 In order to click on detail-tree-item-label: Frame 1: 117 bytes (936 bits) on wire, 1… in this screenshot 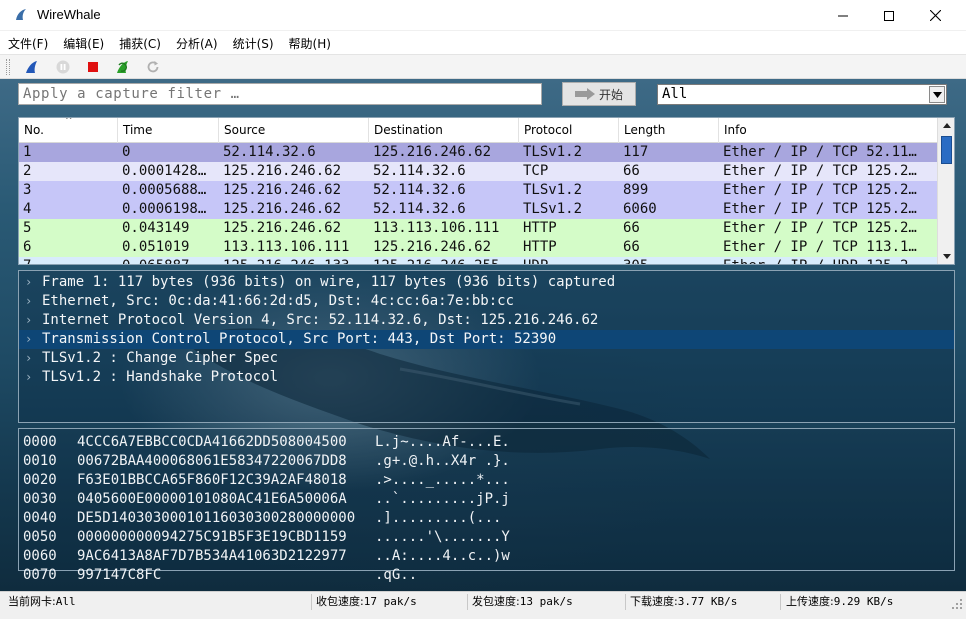, I will do `click(329, 282)`.